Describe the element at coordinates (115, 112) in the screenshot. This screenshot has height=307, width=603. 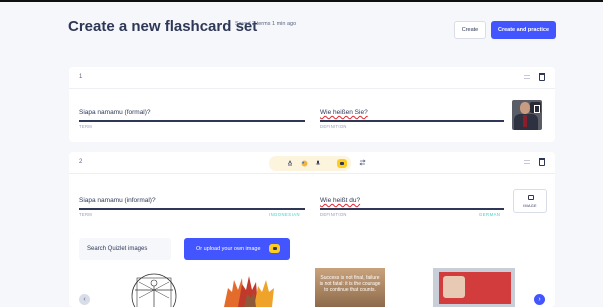
I see `term-input: Siapa namamu (formal)?` at that location.